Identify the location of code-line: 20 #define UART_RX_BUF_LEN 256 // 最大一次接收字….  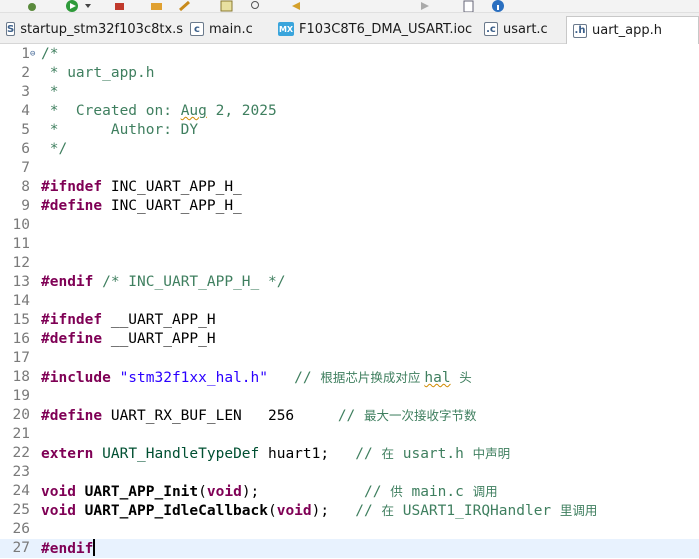
(349, 415).